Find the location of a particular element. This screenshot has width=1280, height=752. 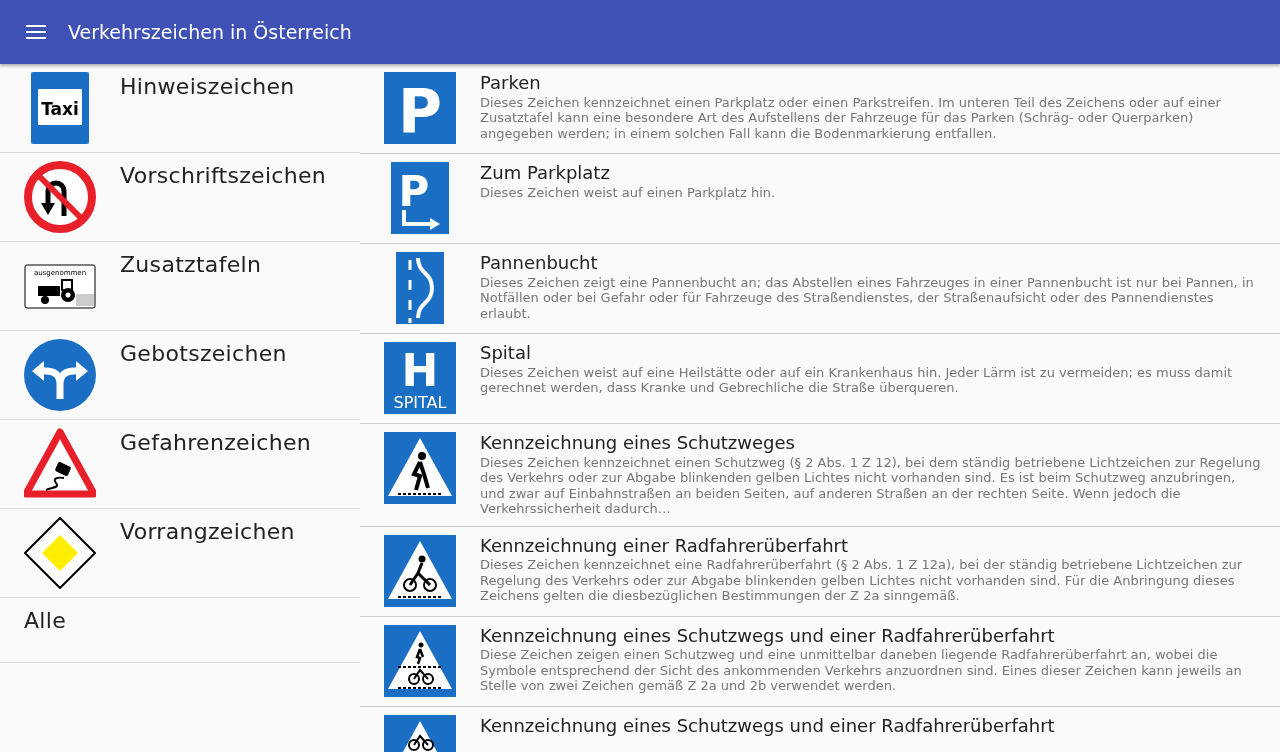

sign-title: Kennzeichnung eines Schutzweges is located at coordinates (638, 443).